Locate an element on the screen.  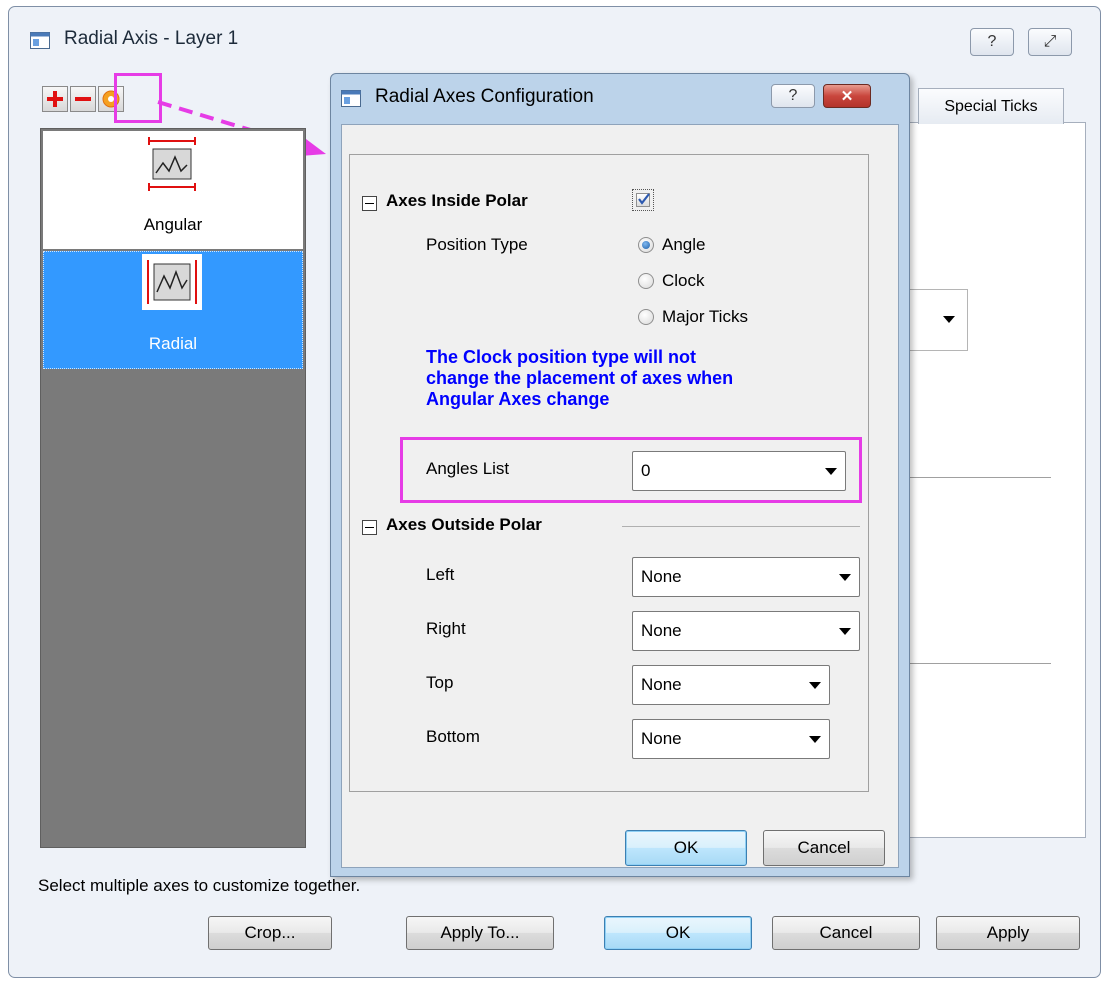
section-heading: Axes Inside Polar is located at coordinates (457, 200).